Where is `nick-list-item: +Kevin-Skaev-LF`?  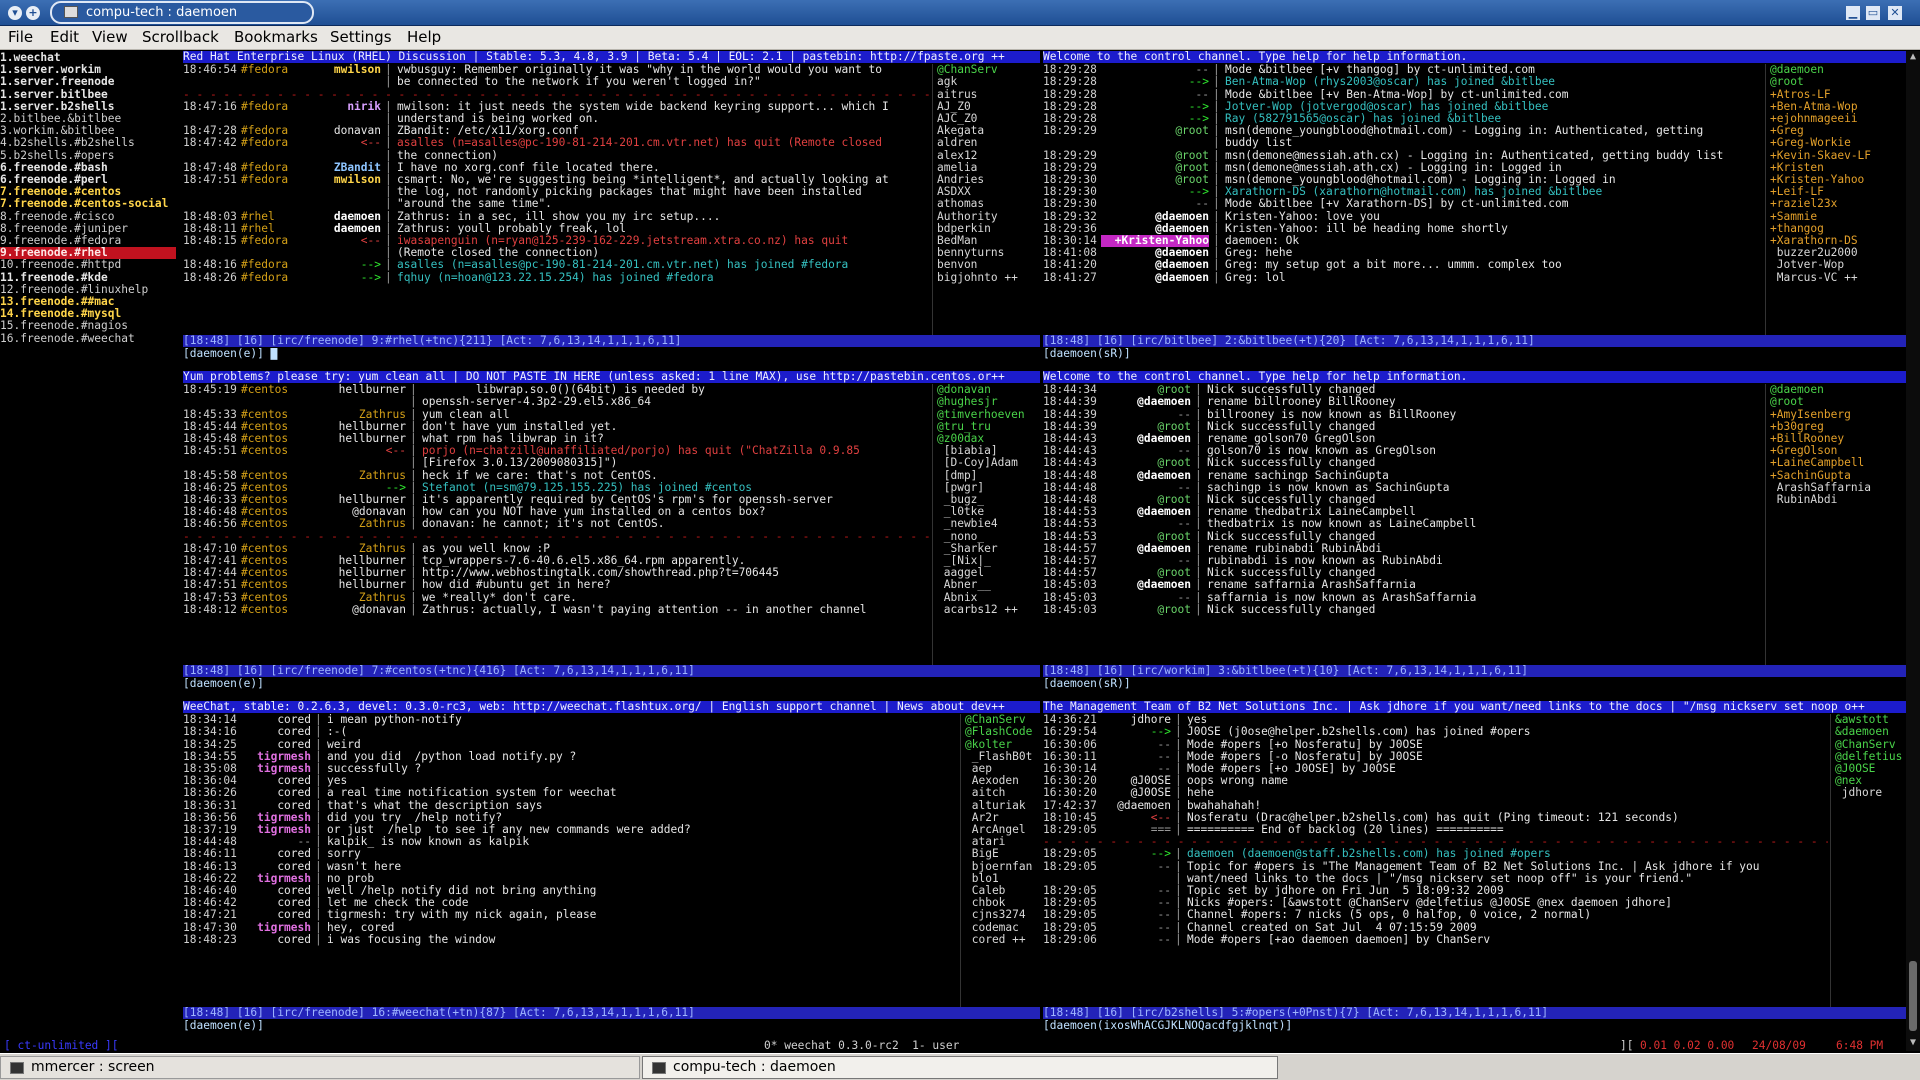
nick-list-item: +Kevin-Skaev-LF is located at coordinates (1820, 156).